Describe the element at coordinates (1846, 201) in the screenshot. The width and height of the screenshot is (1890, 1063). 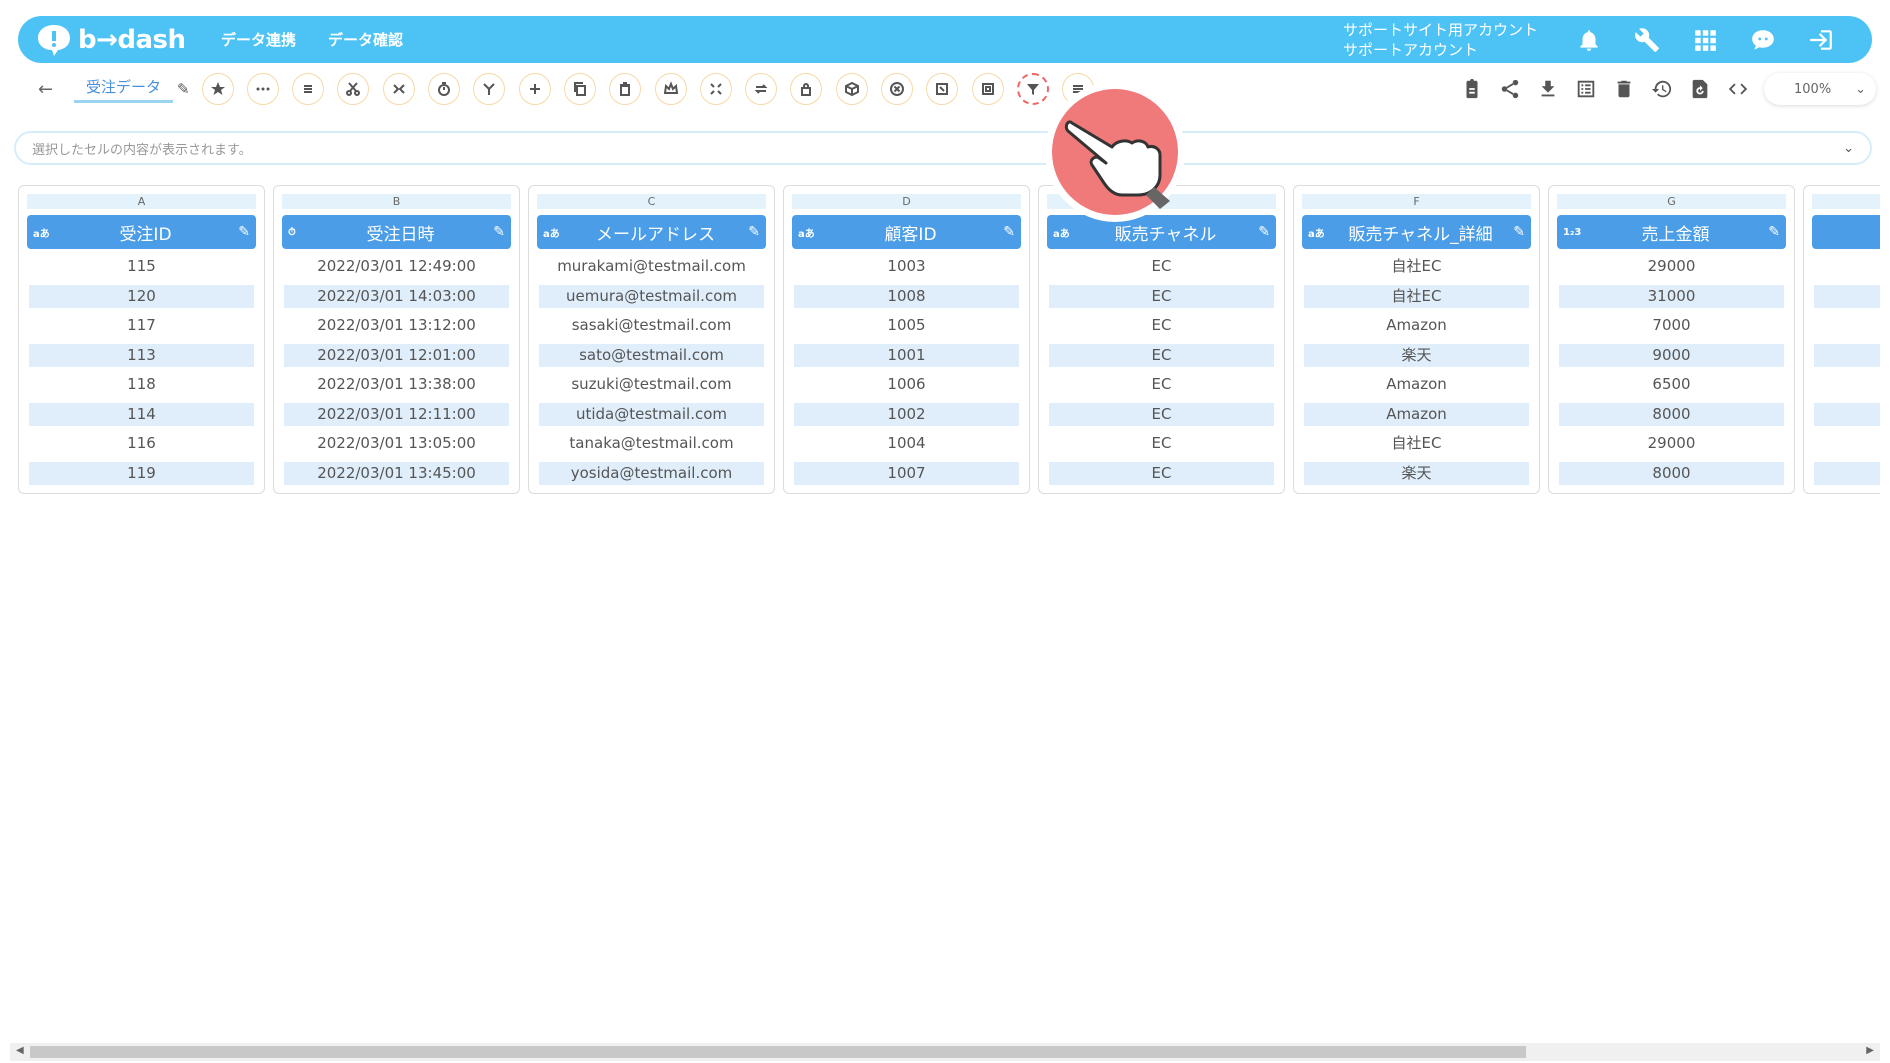
I see `column-letter` at that location.